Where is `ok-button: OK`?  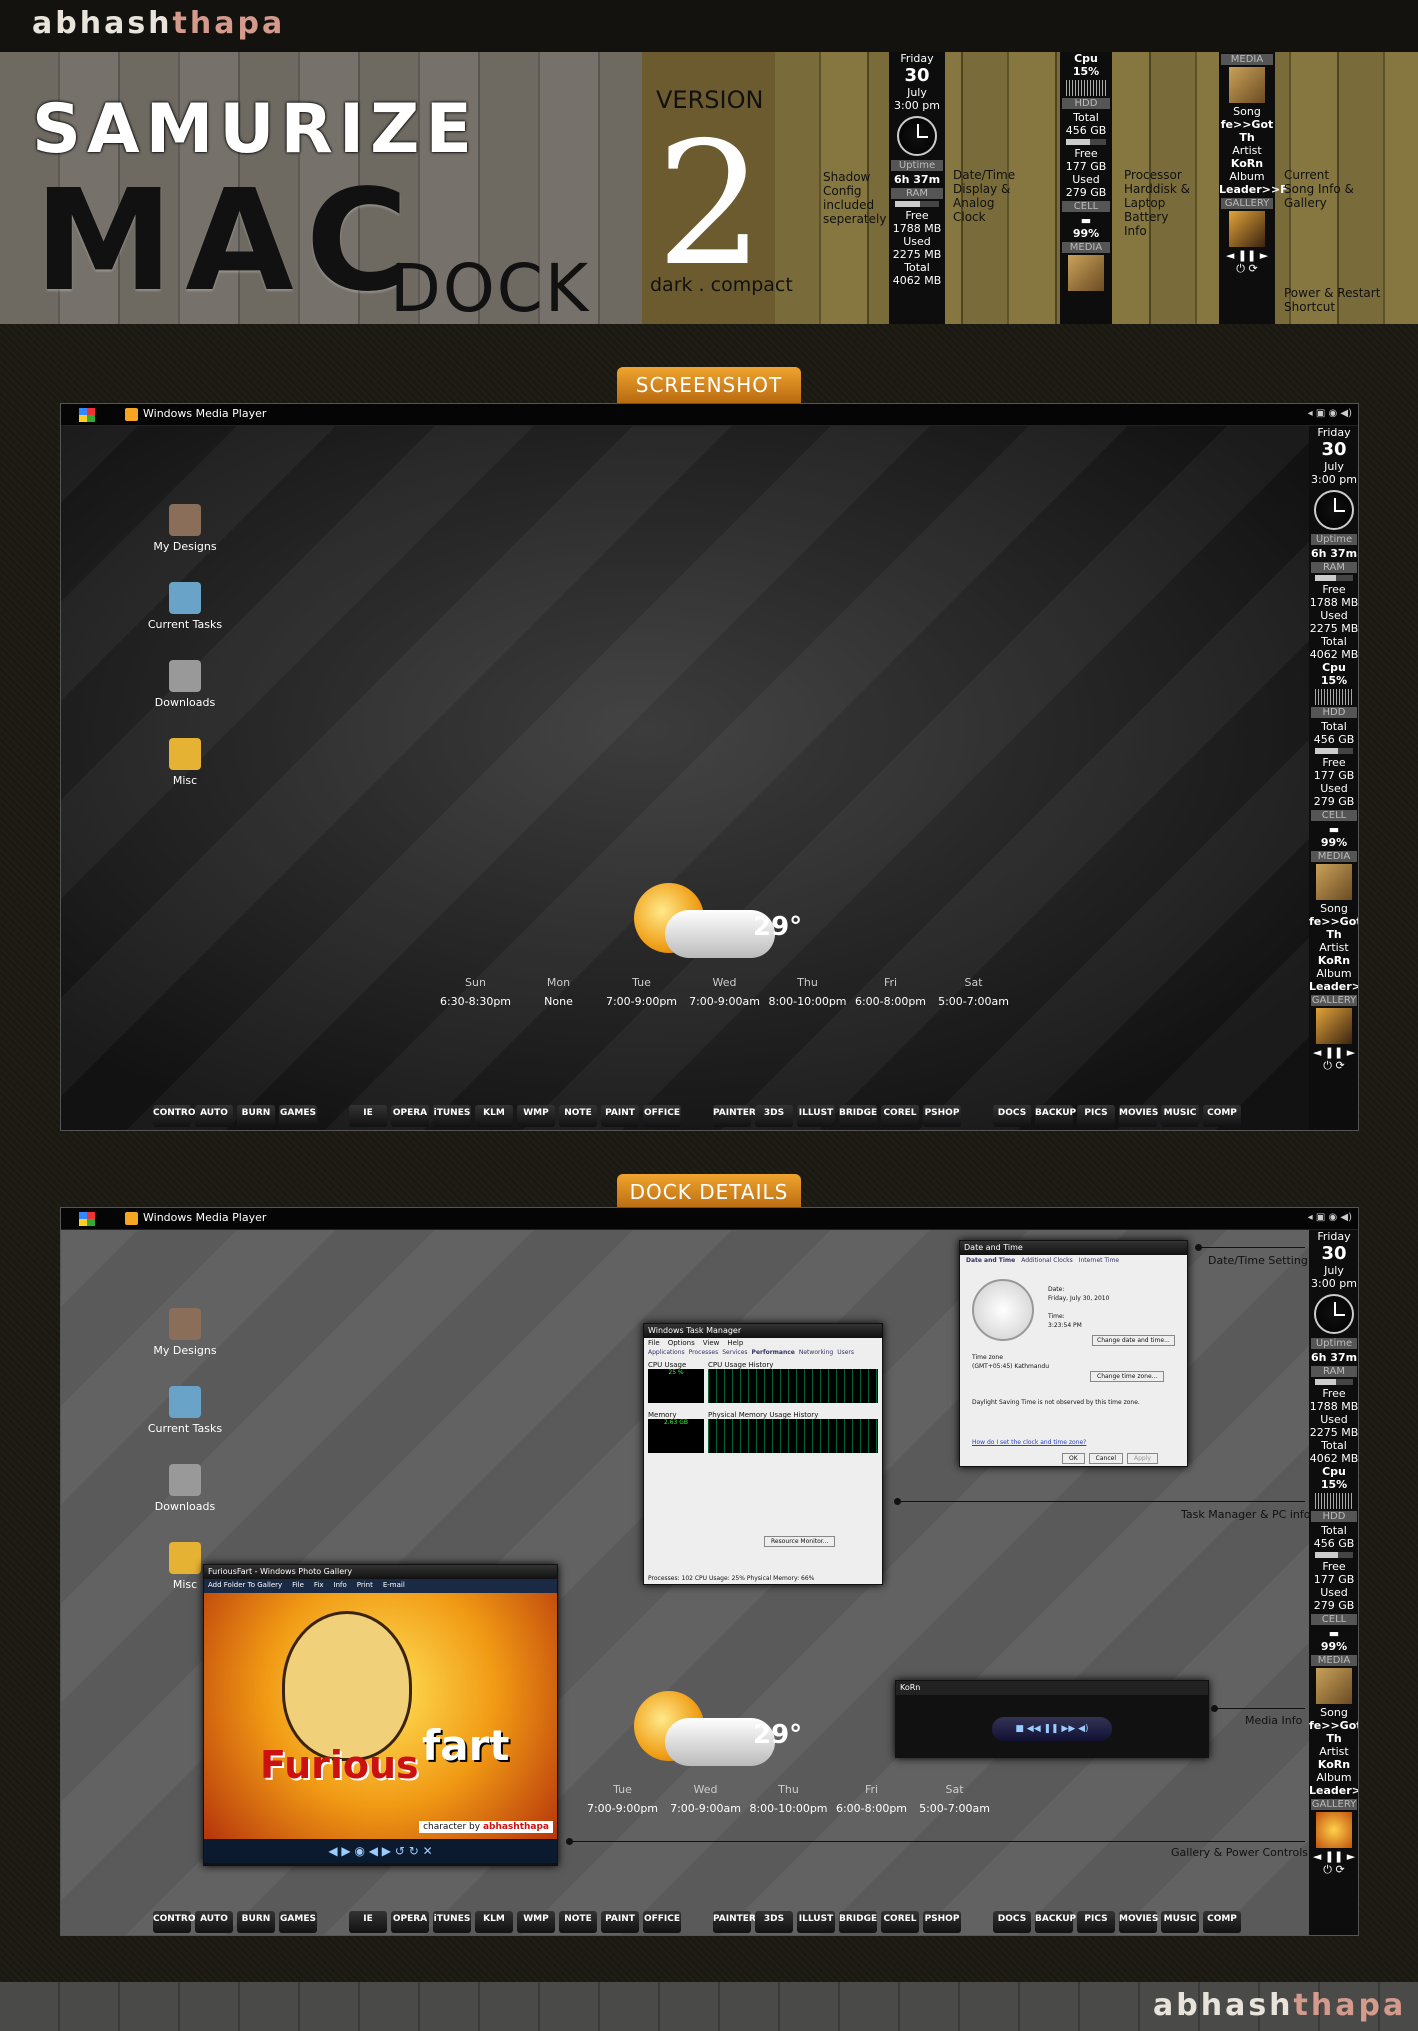
ok-button: OK is located at coordinates (1073, 1458).